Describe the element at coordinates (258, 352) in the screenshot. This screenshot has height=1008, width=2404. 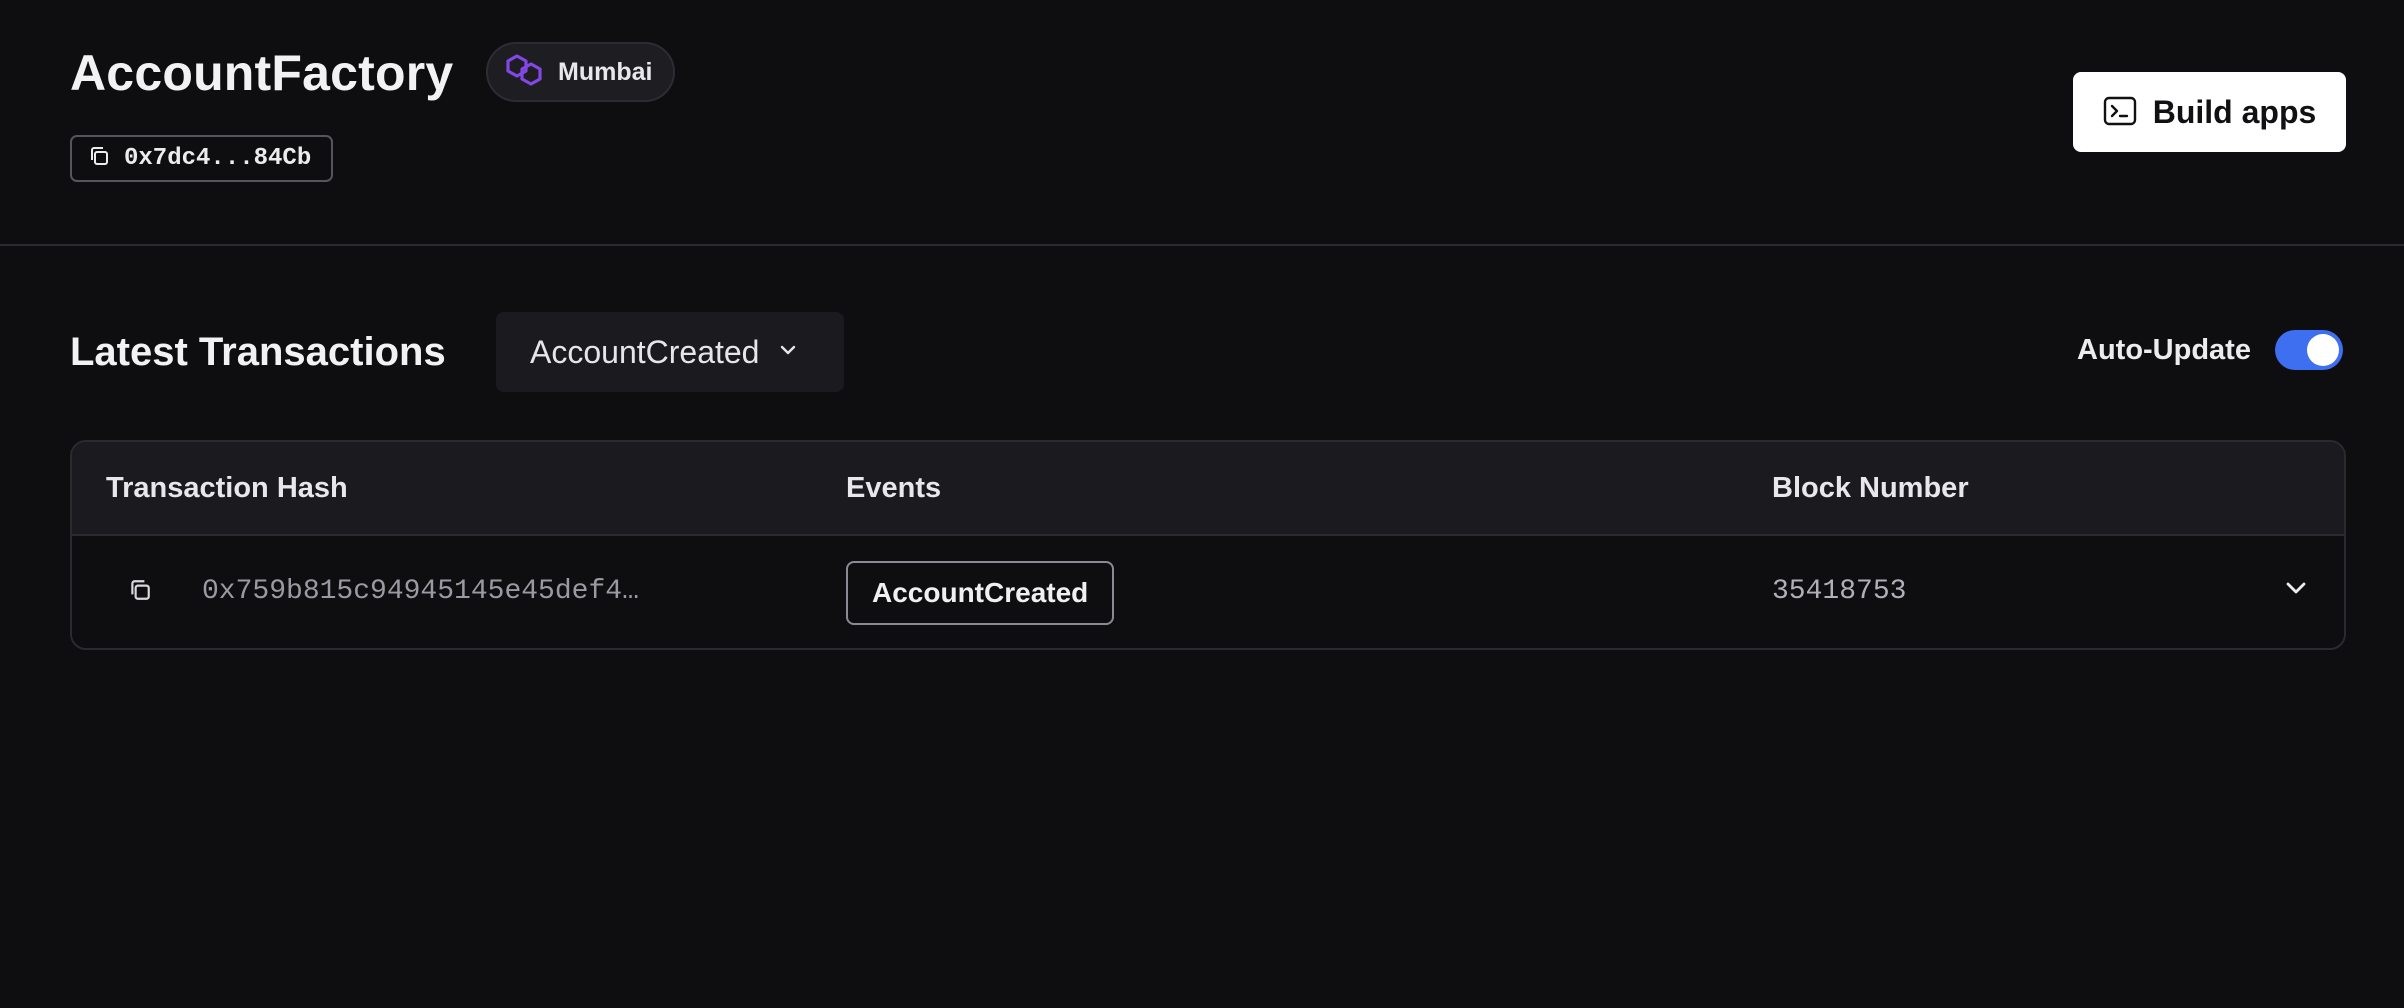
I see `section-title: Latest Transactions` at that location.